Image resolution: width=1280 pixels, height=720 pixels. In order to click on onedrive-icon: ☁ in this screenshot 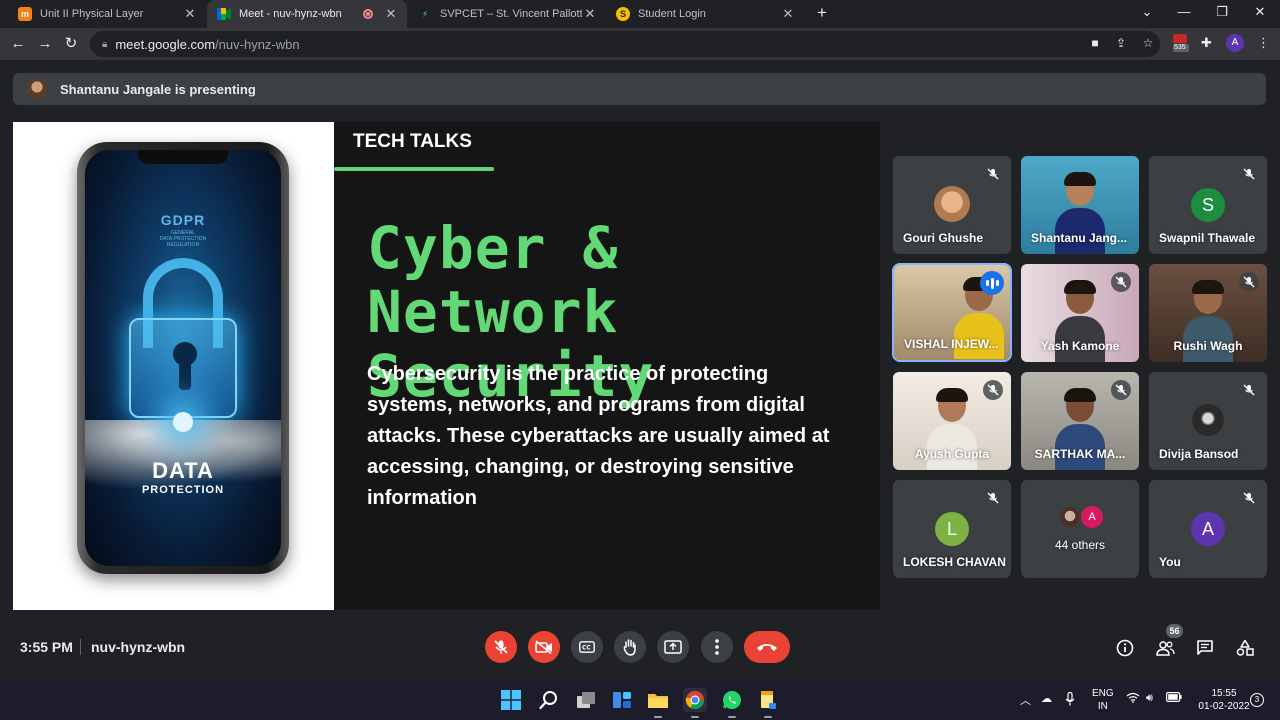, I will do `click(1046, 698)`.